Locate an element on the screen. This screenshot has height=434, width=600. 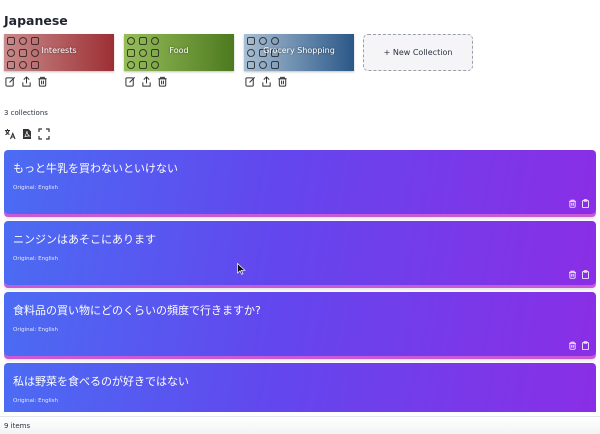
collection-banner-interests: Interests is located at coordinates (59, 52).